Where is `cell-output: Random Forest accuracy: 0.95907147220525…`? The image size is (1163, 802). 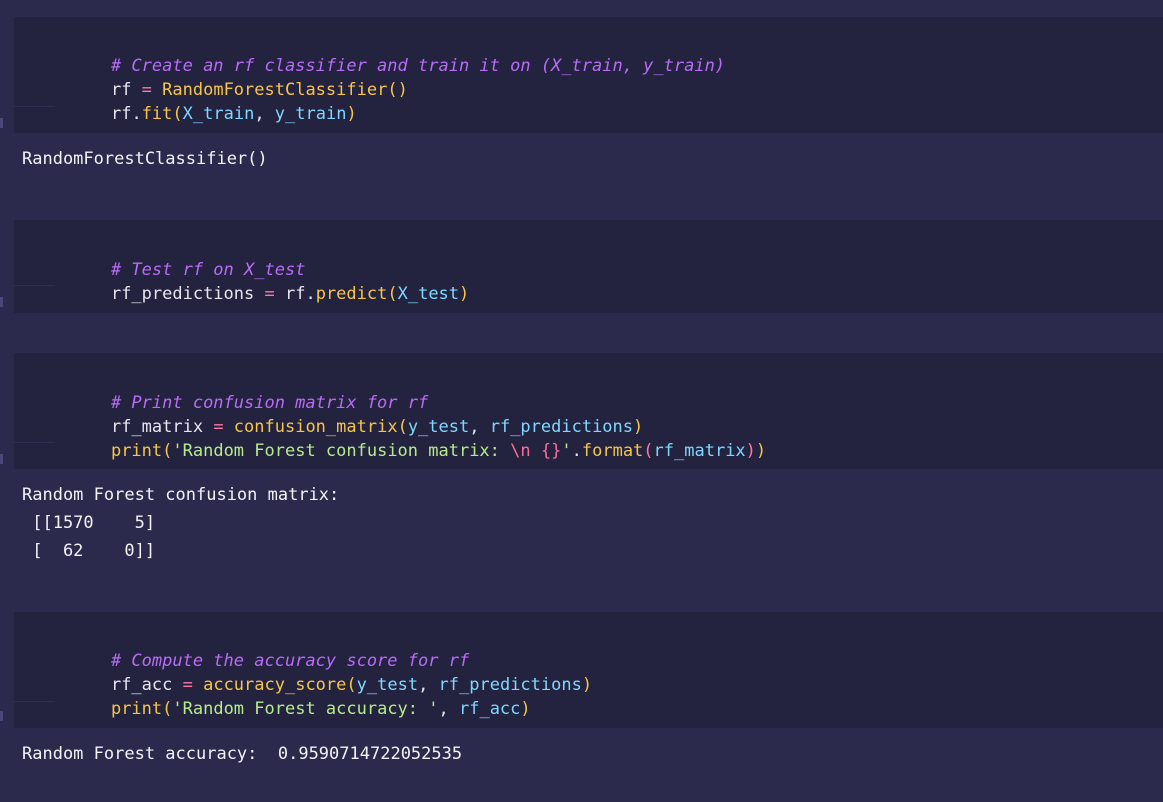 cell-output: Random Forest accuracy: 0.95907147220525… is located at coordinates (242, 754).